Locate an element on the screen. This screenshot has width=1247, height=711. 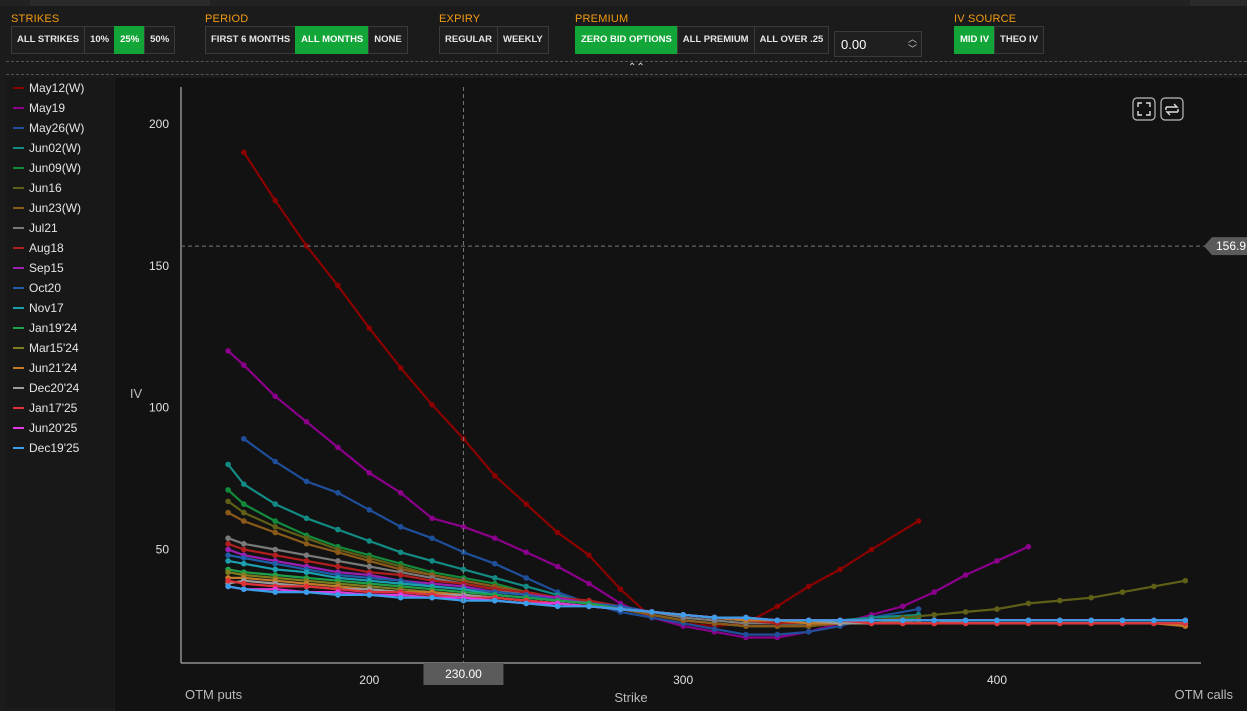
expiry-regular-button: REGULAR is located at coordinates (468, 40).